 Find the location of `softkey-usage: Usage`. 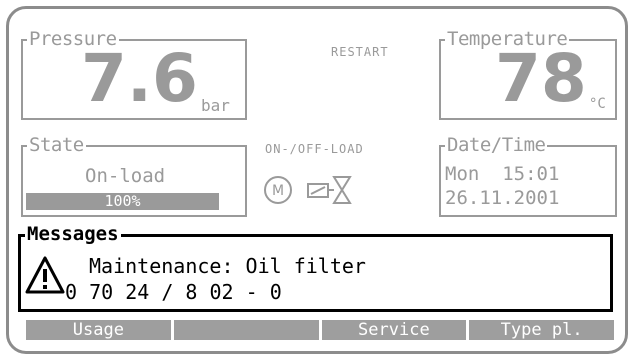

softkey-usage: Usage is located at coordinates (98, 330).